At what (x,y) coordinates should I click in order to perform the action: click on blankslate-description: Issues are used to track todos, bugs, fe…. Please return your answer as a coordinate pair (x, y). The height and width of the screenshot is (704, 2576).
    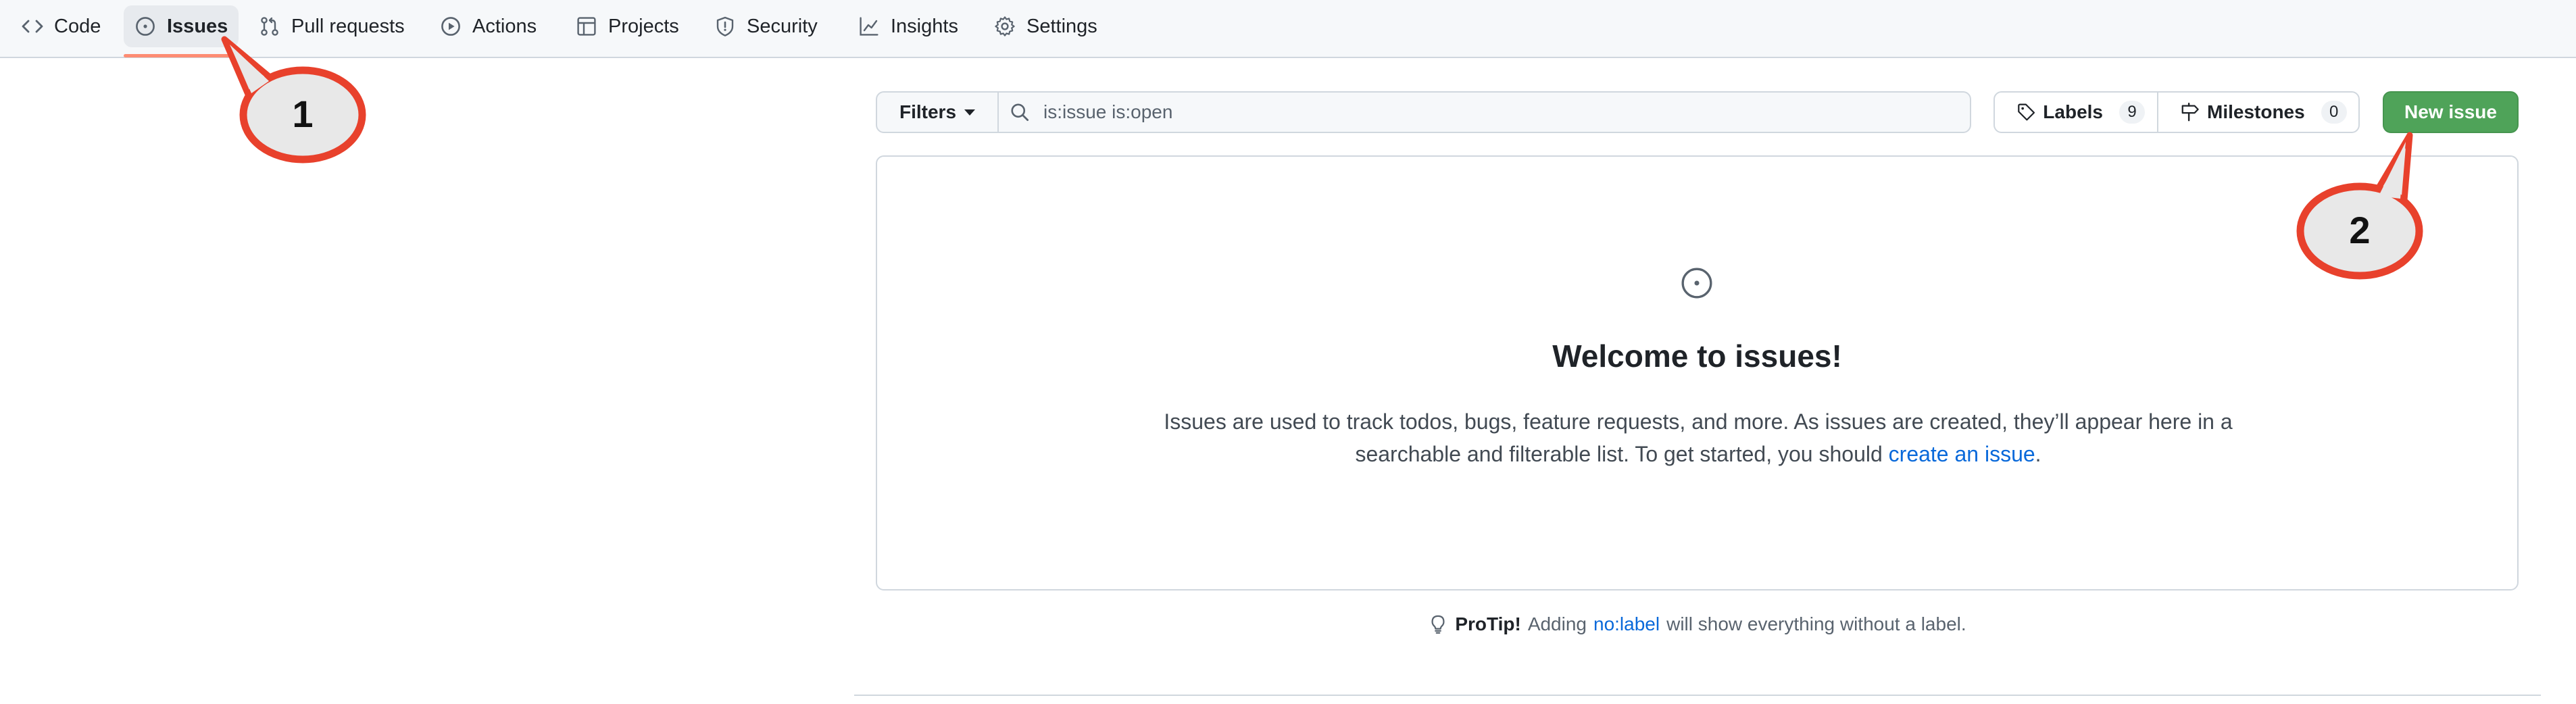
    Looking at the image, I should click on (1698, 438).